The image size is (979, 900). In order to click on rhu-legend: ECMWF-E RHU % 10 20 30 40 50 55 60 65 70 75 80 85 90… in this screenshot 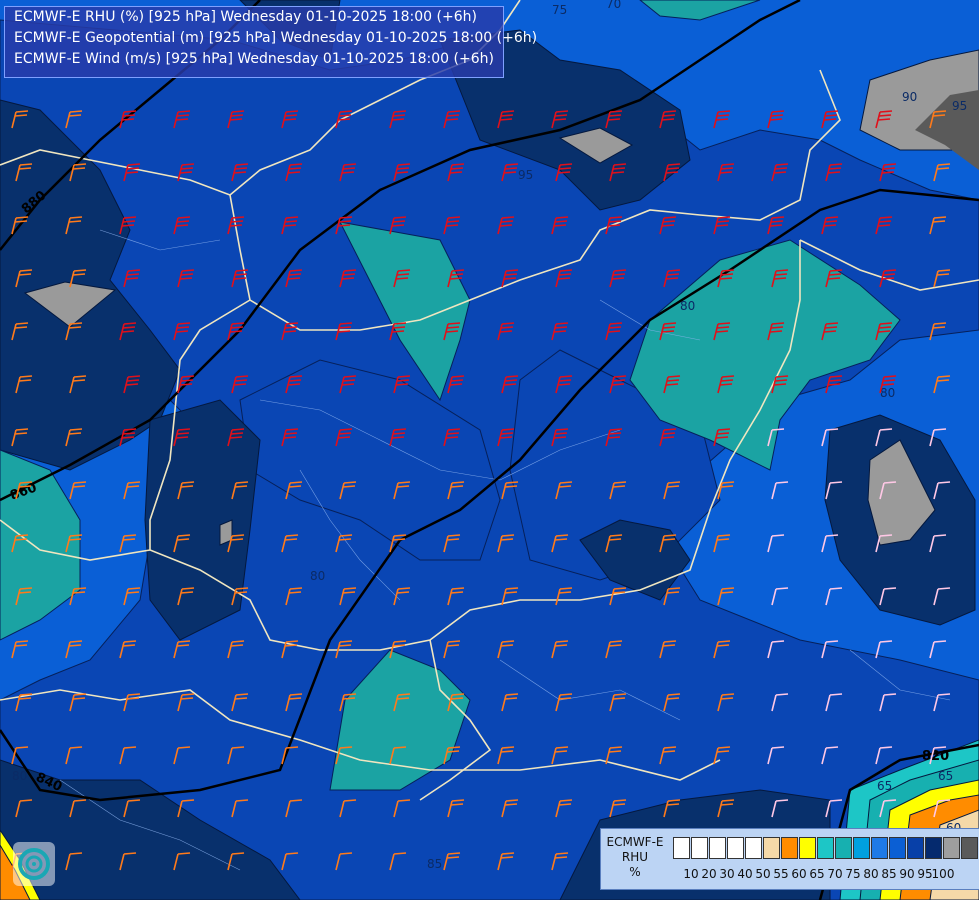, I will do `click(789, 859)`.